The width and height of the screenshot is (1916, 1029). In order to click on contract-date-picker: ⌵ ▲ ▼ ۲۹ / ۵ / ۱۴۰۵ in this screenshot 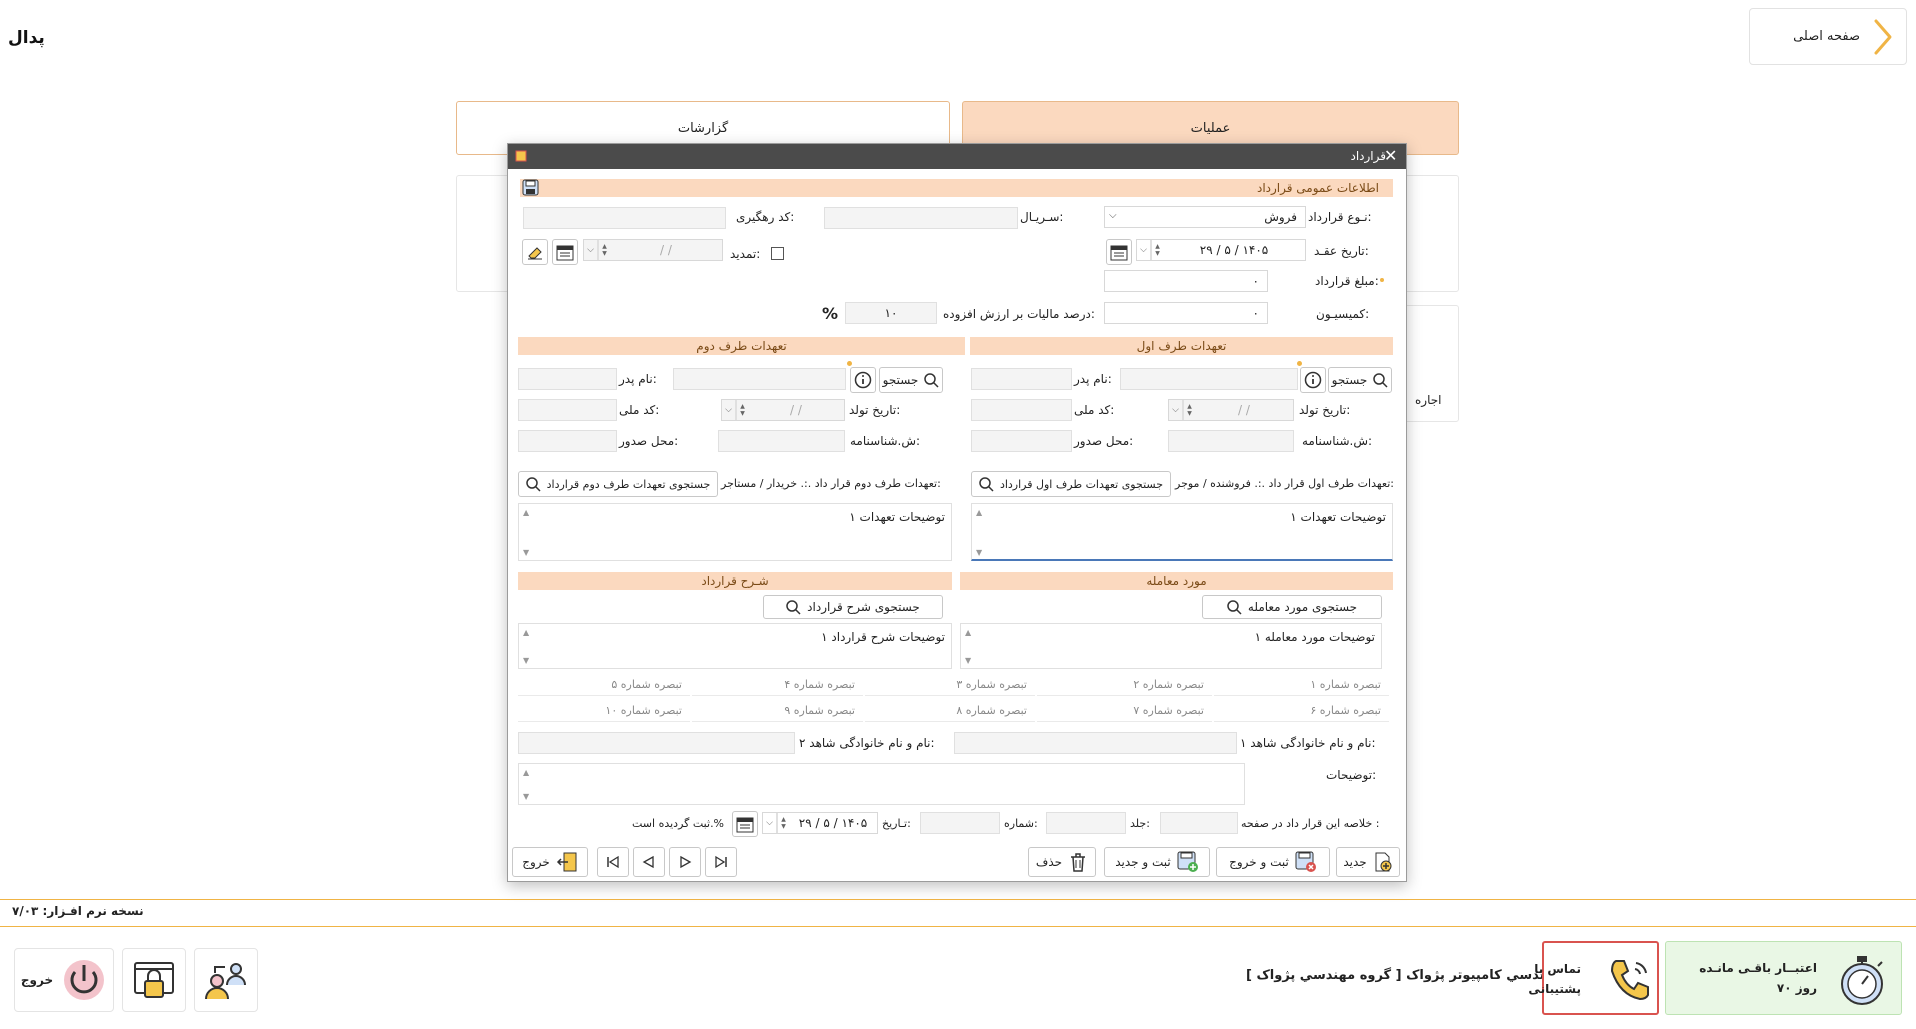, I will do `click(1221, 250)`.